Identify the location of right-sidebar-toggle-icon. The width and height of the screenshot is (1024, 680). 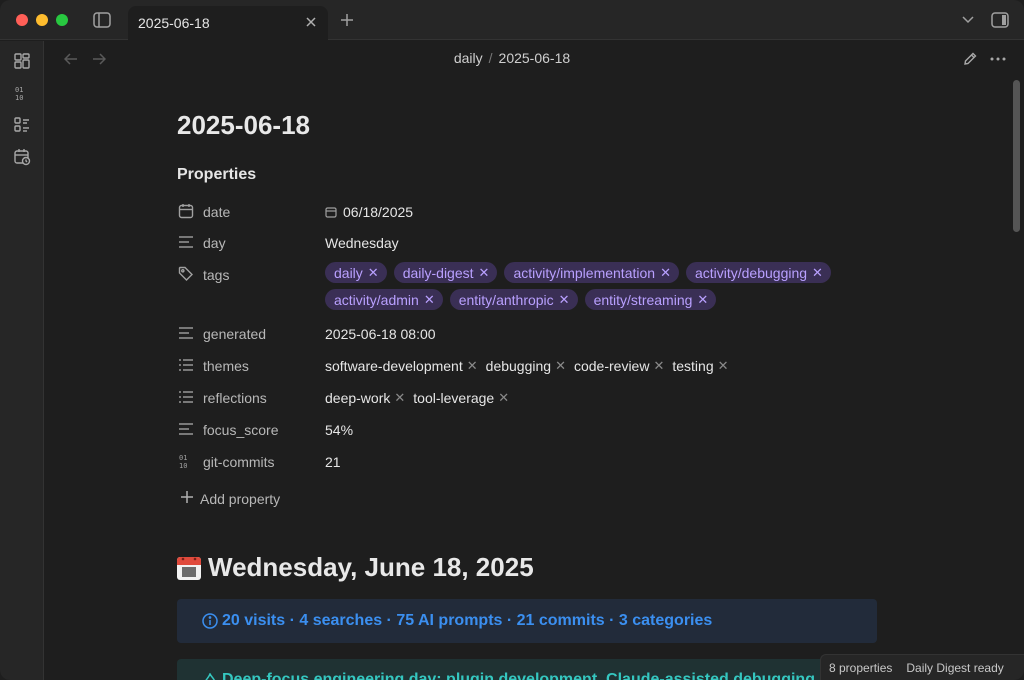
(1000, 20).